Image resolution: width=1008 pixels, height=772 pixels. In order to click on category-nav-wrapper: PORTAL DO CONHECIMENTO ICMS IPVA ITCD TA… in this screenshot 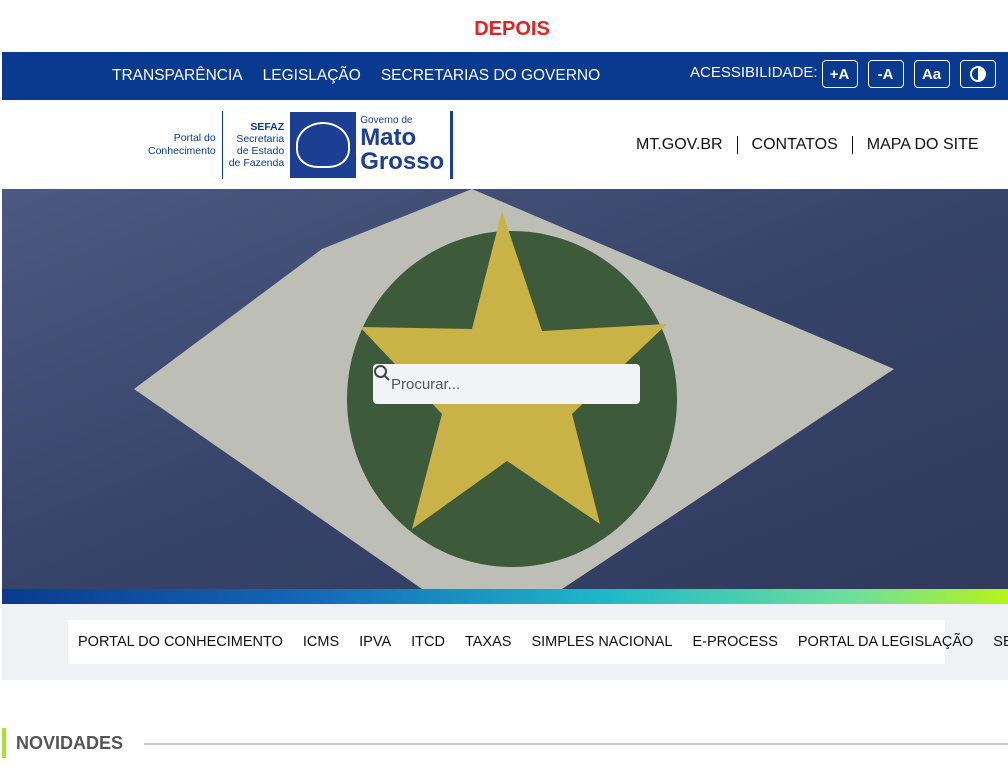, I will do `click(505, 642)`.